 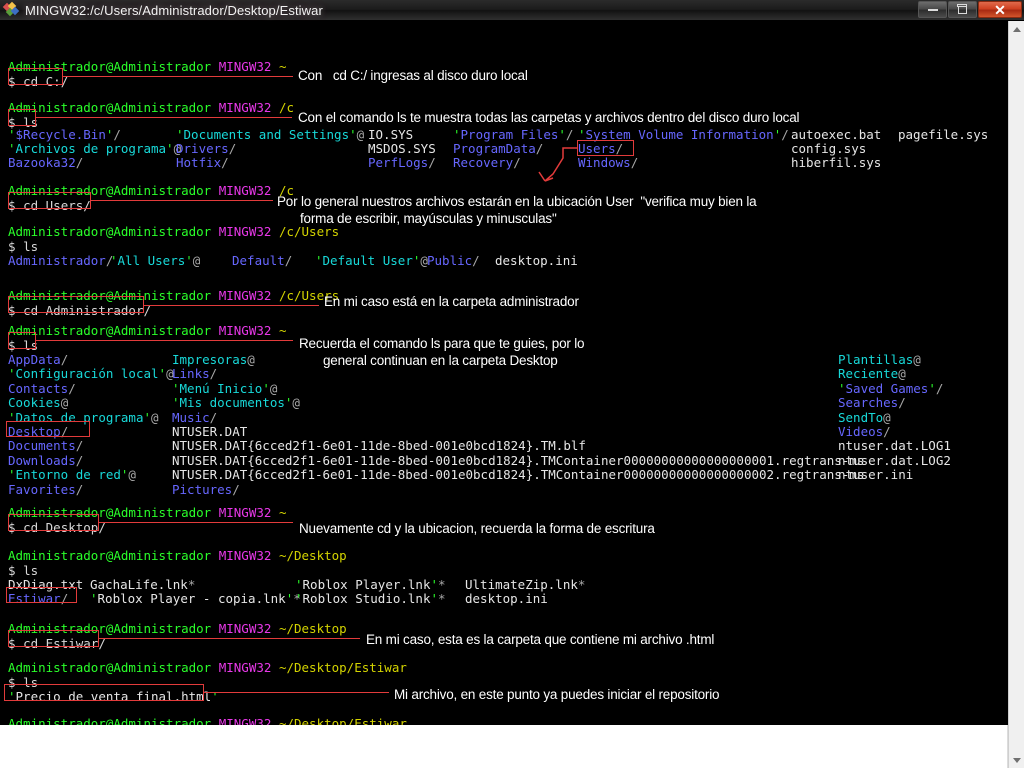 I want to click on scrollbar-thumb, so click(x=1016, y=352).